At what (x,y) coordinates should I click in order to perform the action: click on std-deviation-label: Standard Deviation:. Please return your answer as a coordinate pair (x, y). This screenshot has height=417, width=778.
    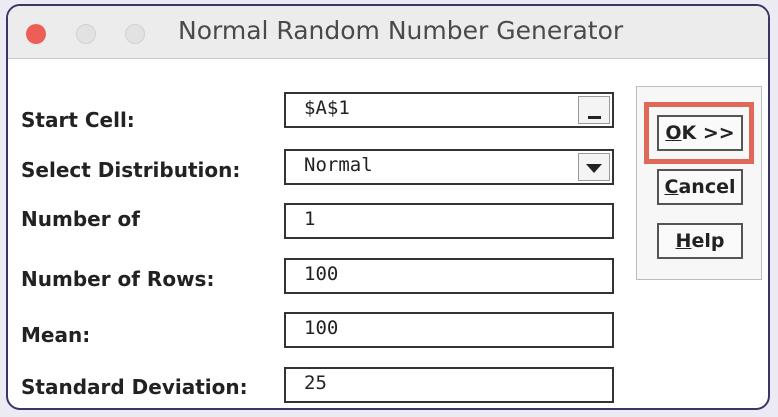
    Looking at the image, I should click on (134, 387).